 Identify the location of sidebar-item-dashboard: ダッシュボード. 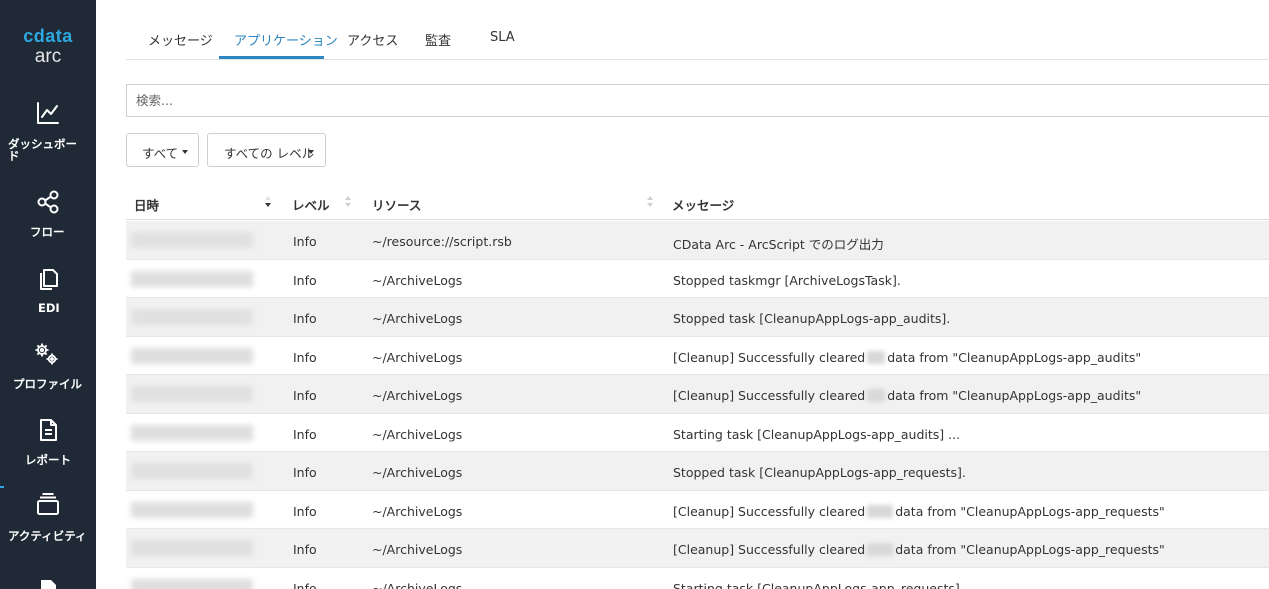
(48, 134).